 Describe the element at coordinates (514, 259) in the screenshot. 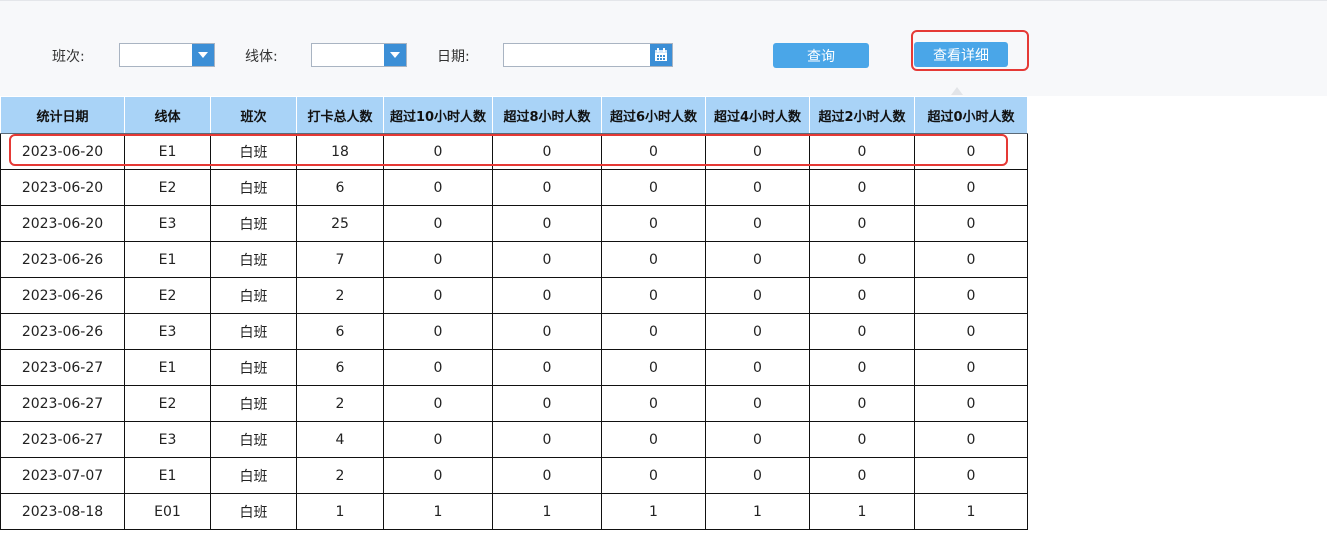

I see `table-row: 2023-06-26 E1 白班 7 0 0 0 0 0 0` at that location.